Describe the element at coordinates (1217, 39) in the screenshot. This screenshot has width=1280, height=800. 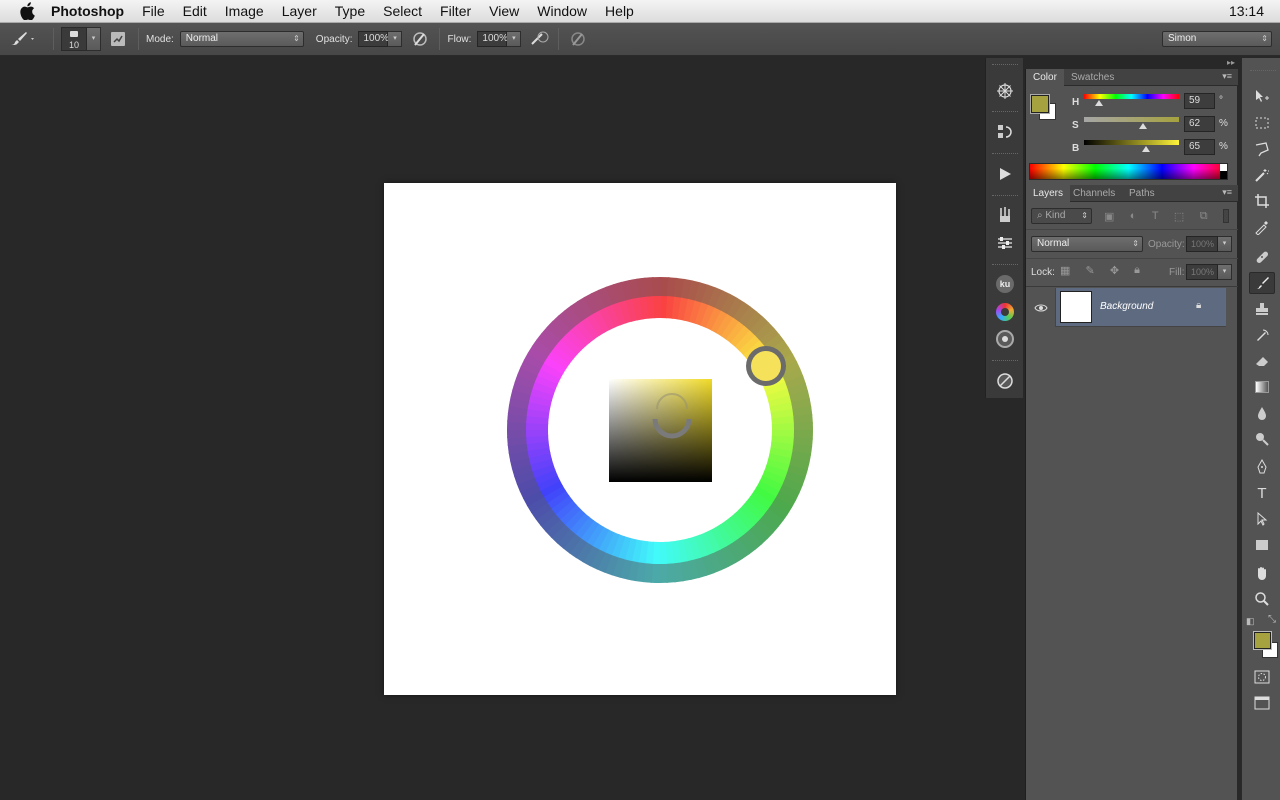
I see `workspace-switcher: Simon ⇕` at that location.